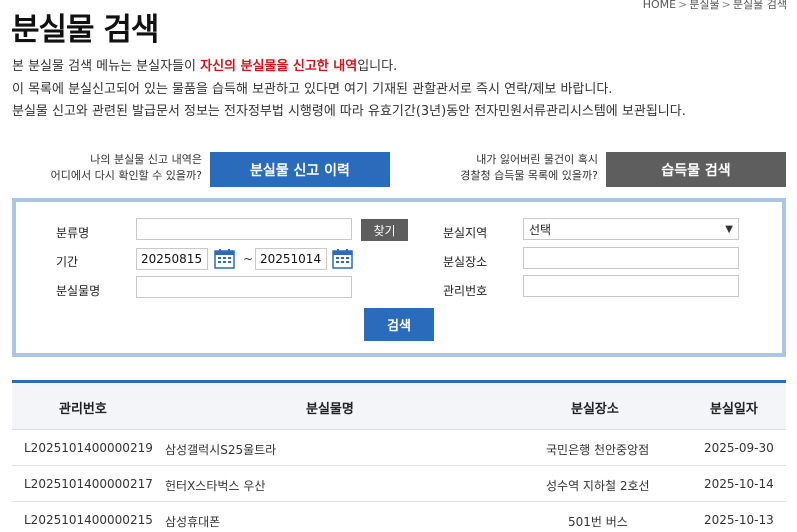  What do you see at coordinates (734, 409) in the screenshot?
I see `column-header: 분실일자` at bounding box center [734, 409].